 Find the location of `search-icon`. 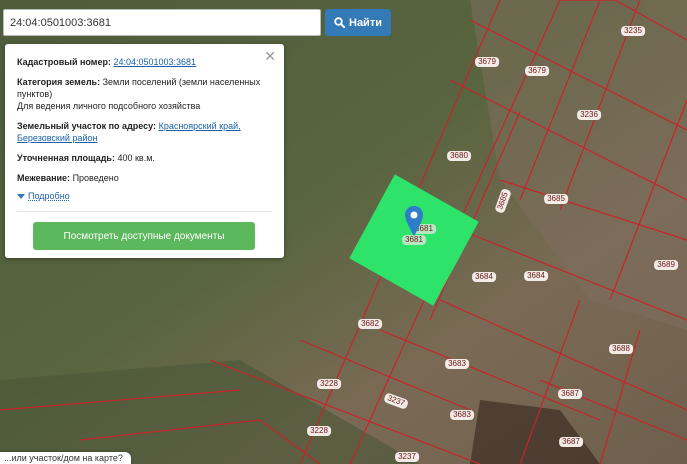

search-icon is located at coordinates (339, 22).